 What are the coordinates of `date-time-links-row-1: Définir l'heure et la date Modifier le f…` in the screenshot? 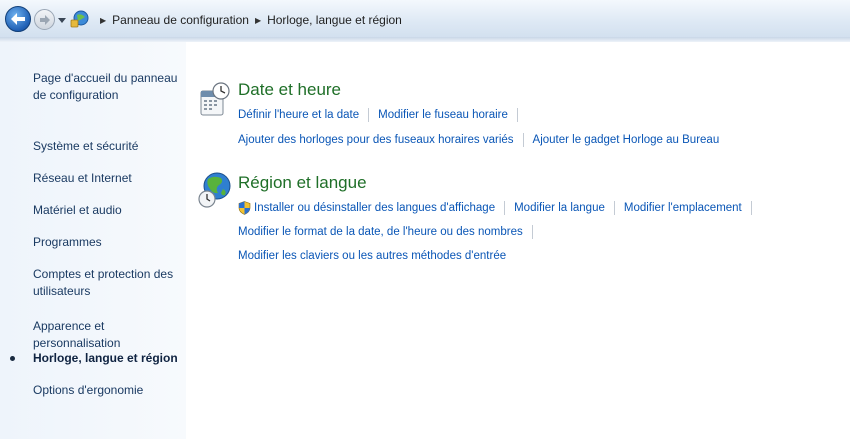 It's located at (382, 115).